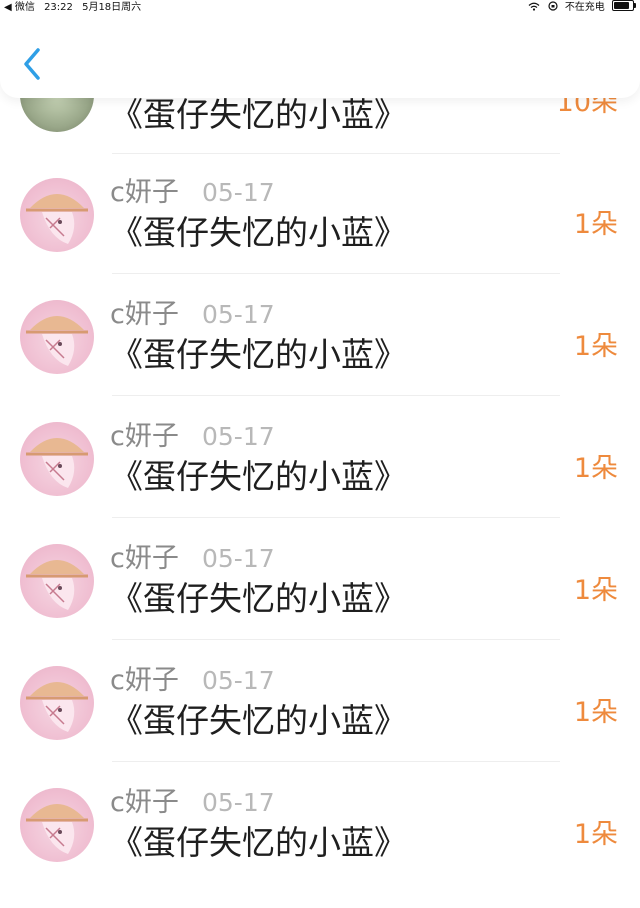 This screenshot has width=640, height=908. What do you see at coordinates (112, 7) in the screenshot?
I see `status-date: 5月18日周六` at bounding box center [112, 7].